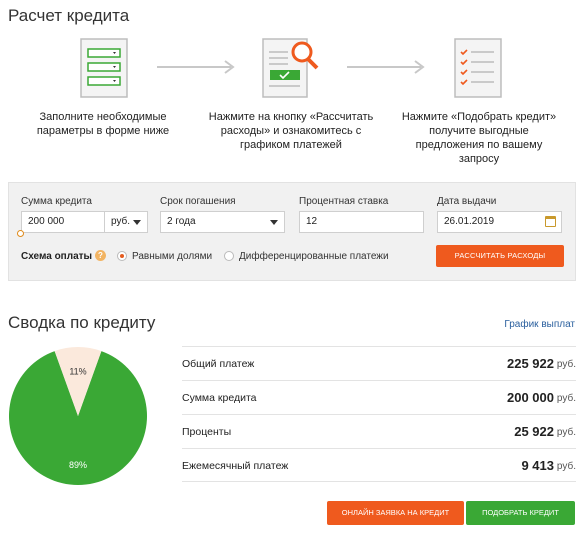 The image size is (585, 536). What do you see at coordinates (379, 431) in the screenshot?
I see `summary-row-interest: Проценты 25 922 руб.` at bounding box center [379, 431].